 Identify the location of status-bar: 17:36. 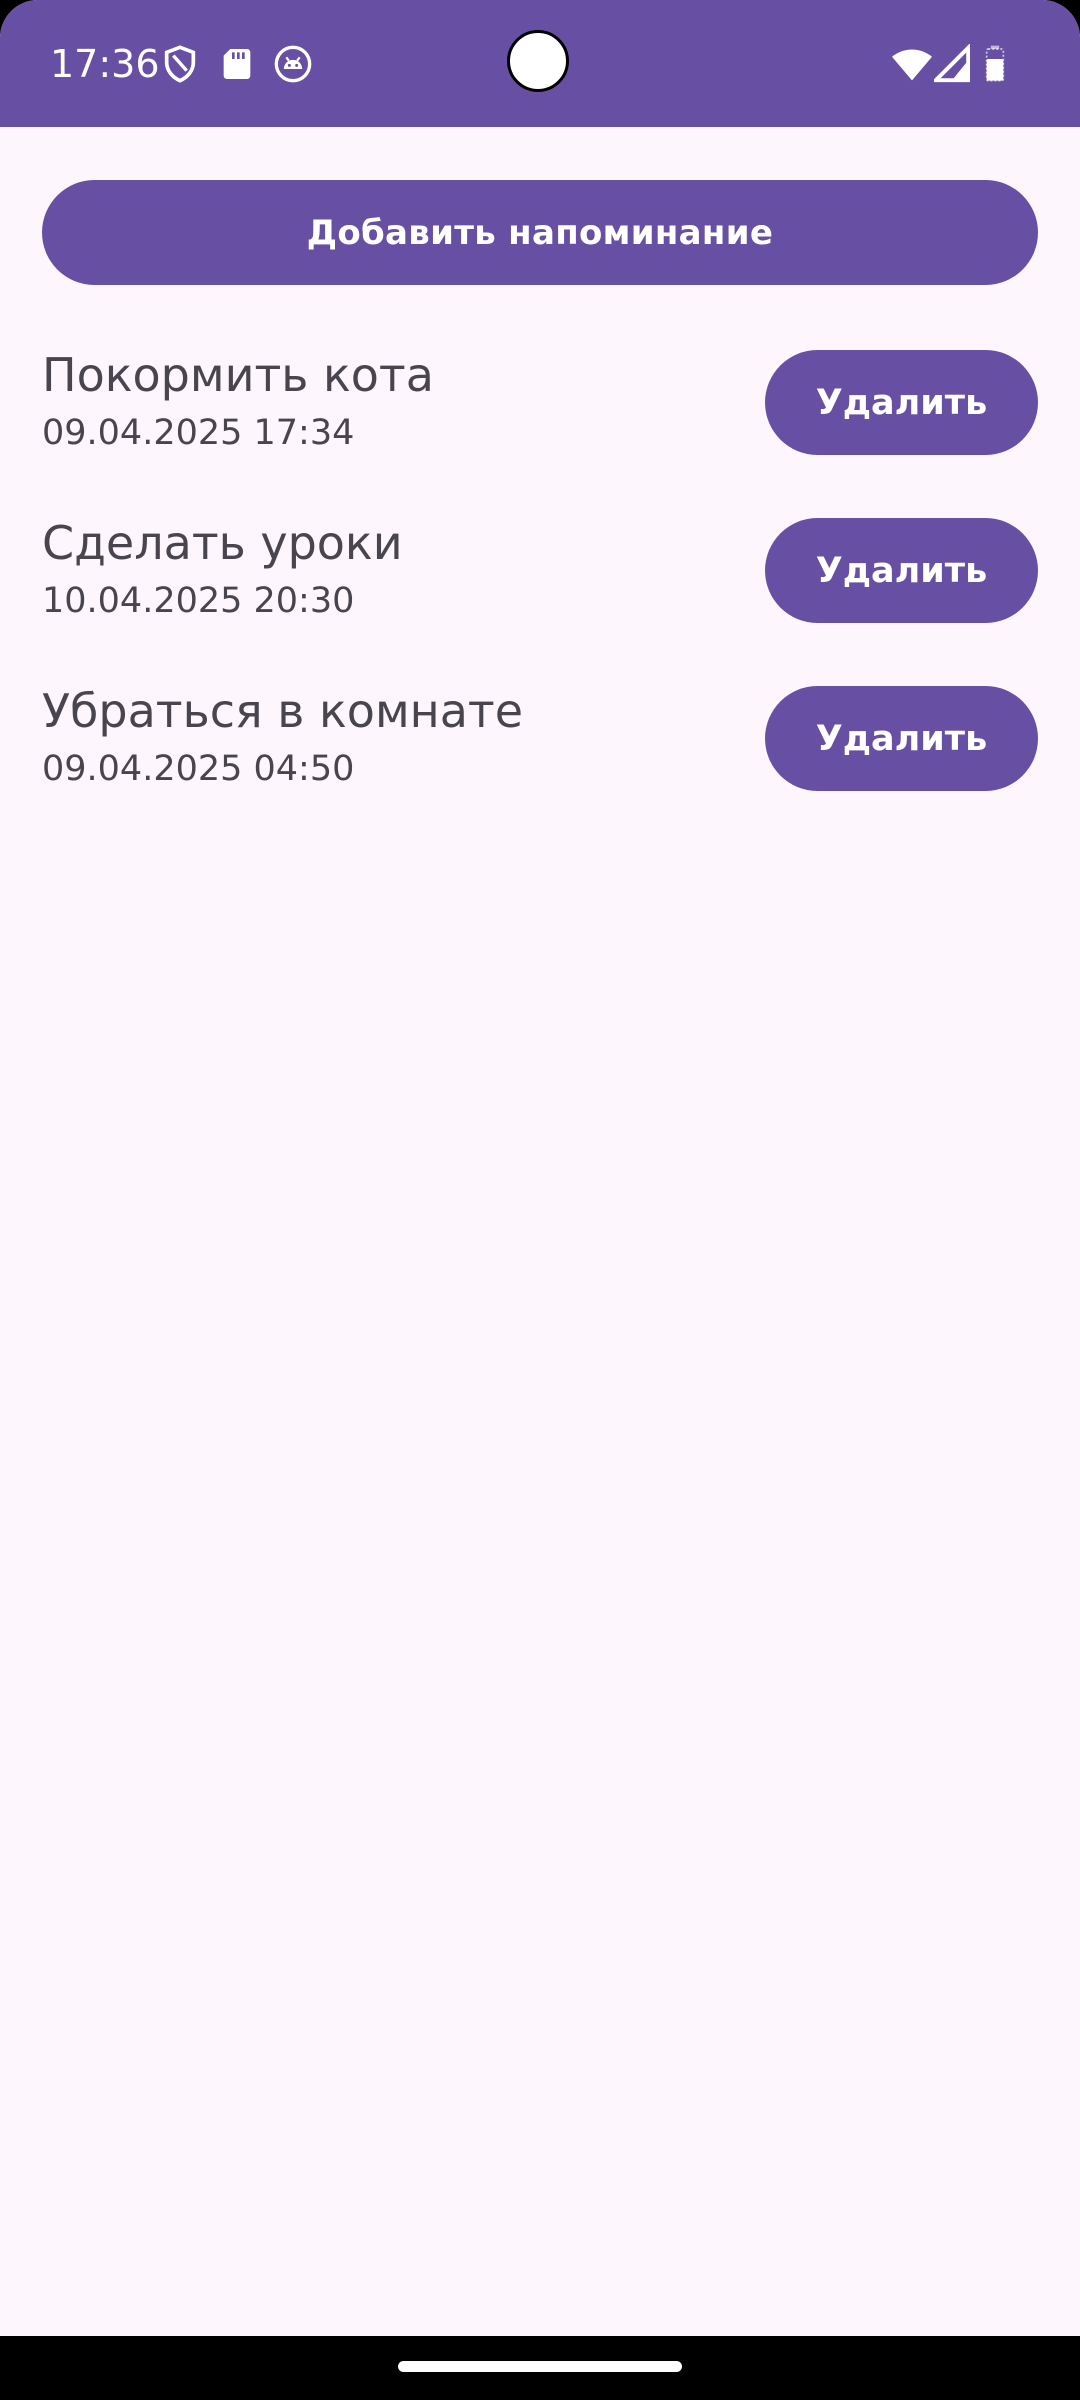
(540, 63).